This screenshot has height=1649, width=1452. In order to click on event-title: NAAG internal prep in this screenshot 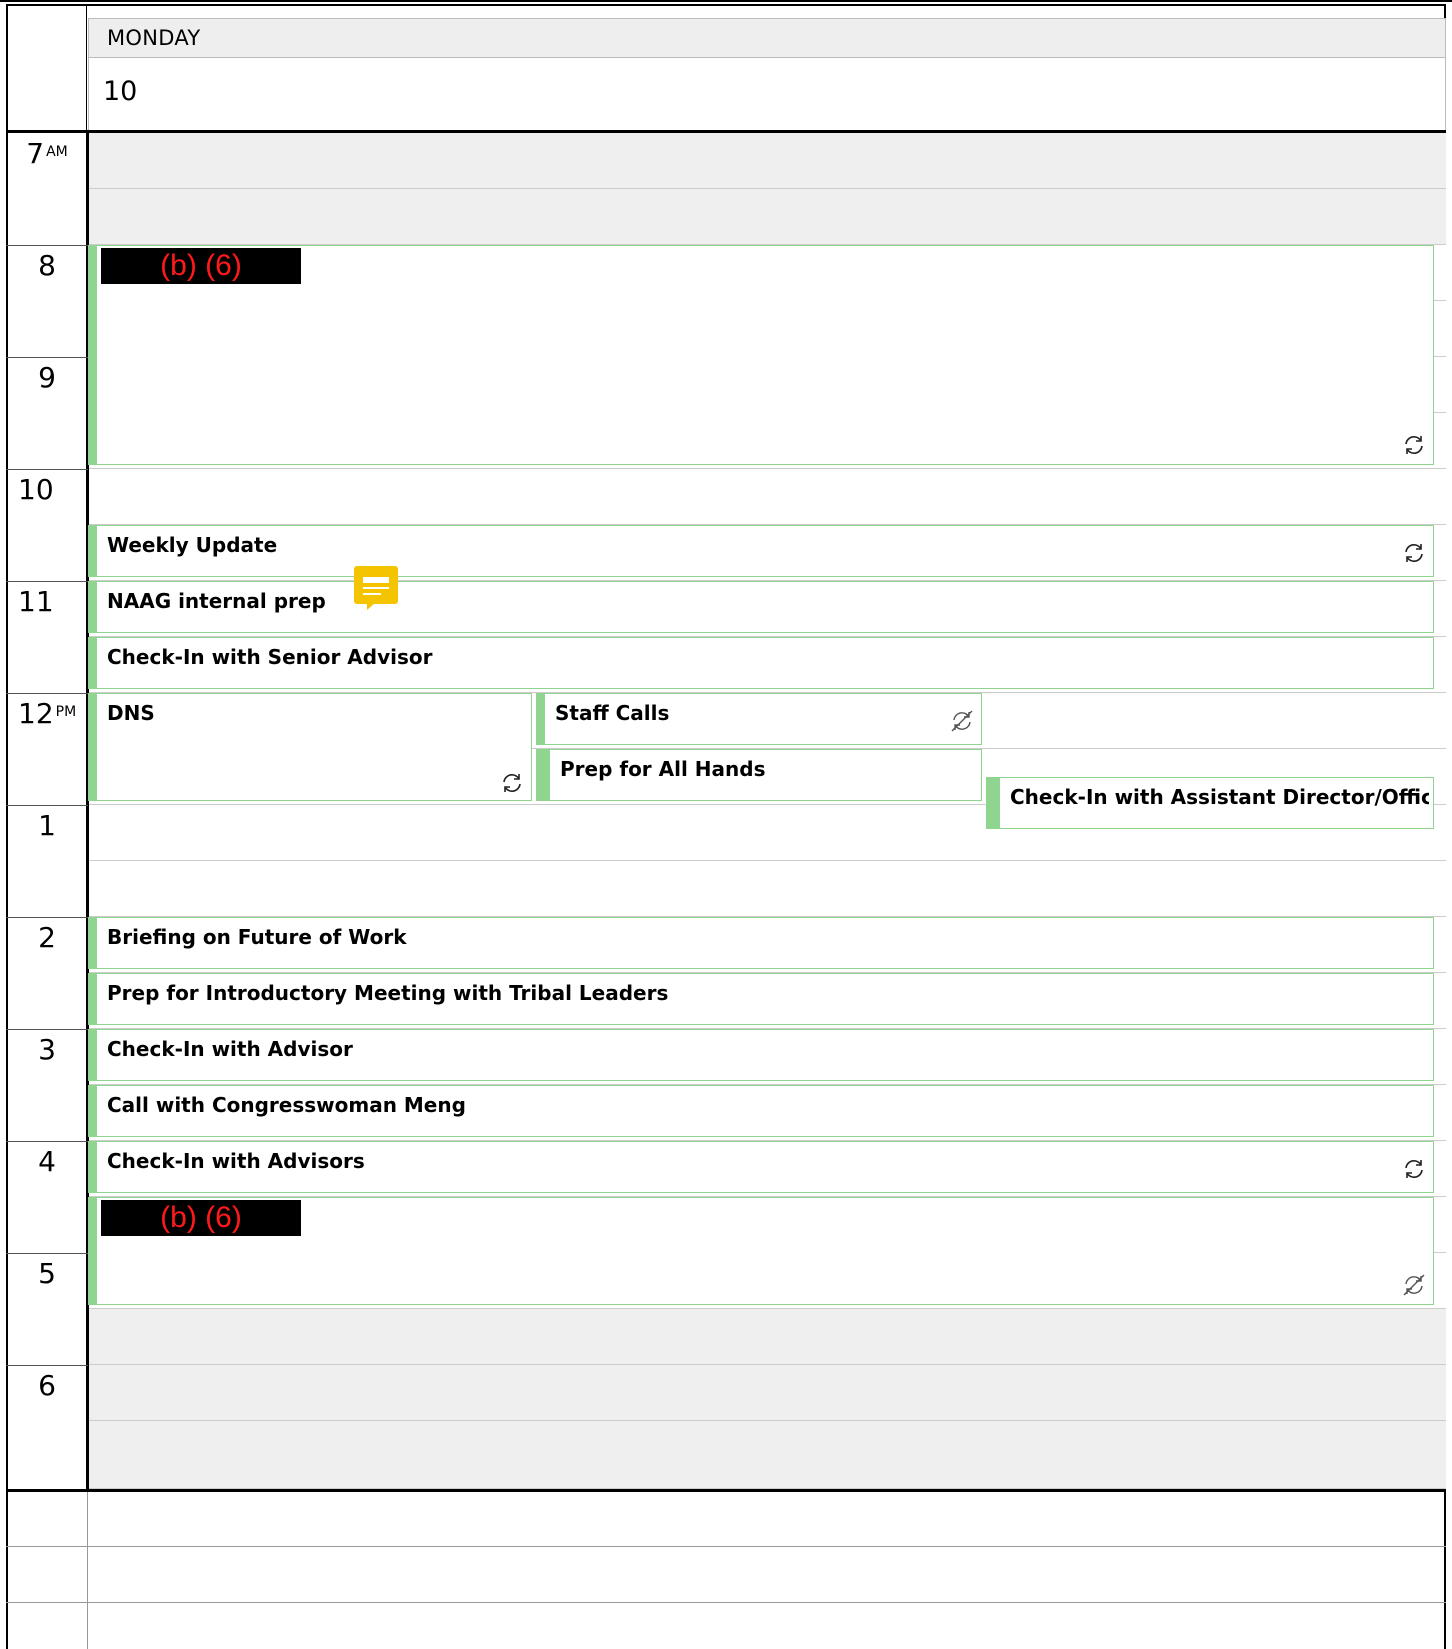, I will do `click(216, 601)`.